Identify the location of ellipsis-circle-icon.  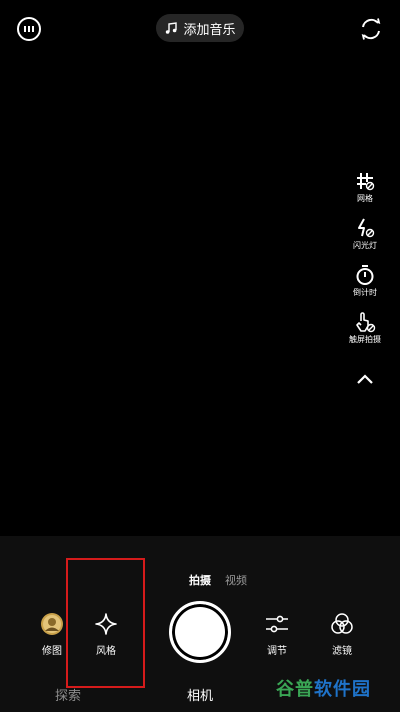
(29, 29).